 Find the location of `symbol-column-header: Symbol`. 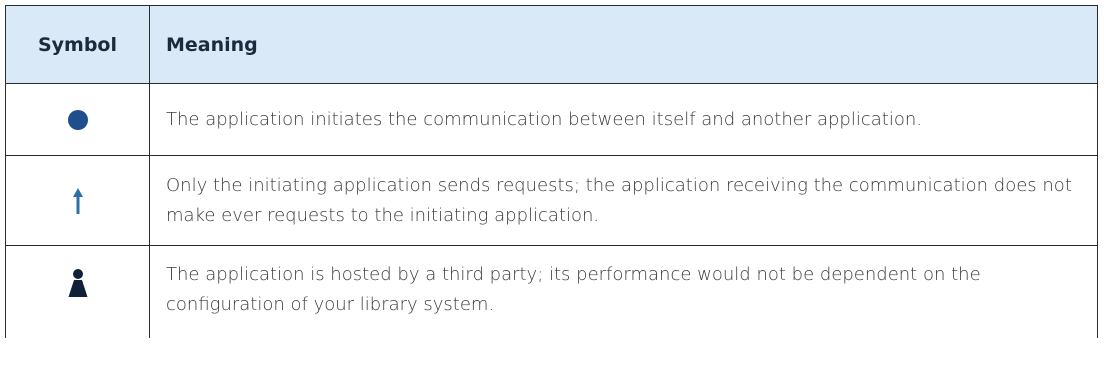

symbol-column-header: Symbol is located at coordinates (77, 44).